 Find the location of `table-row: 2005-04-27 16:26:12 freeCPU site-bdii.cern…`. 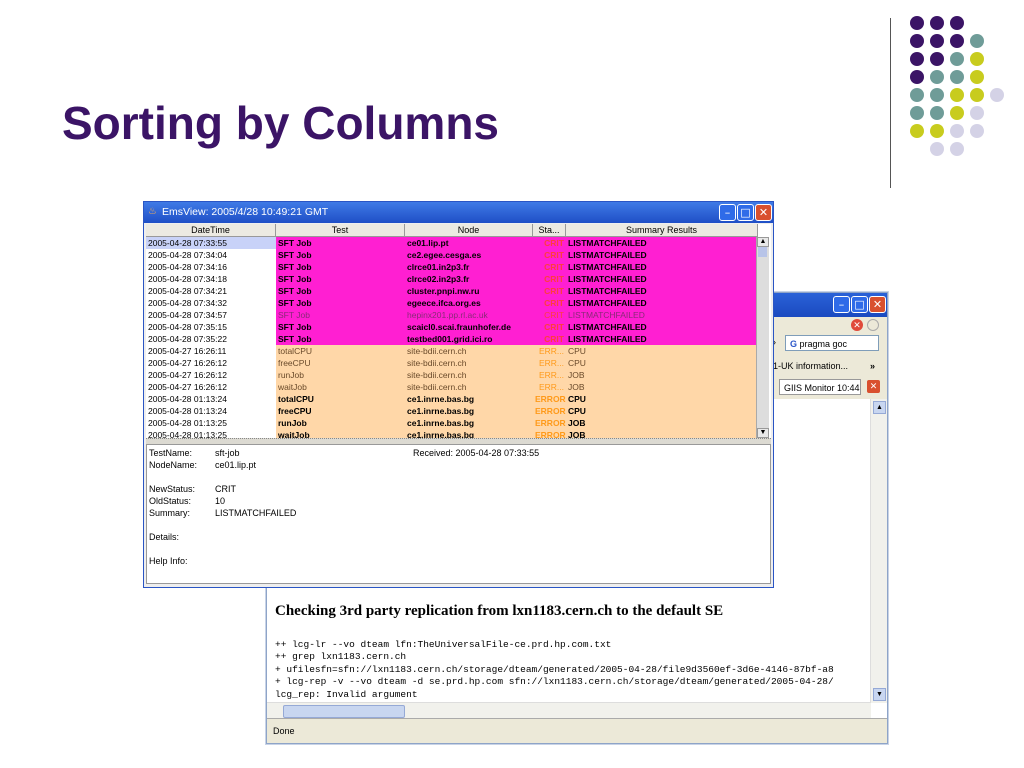

table-row: 2005-04-27 16:26:12 freeCPU site-bdii.cern… is located at coordinates (452, 363).